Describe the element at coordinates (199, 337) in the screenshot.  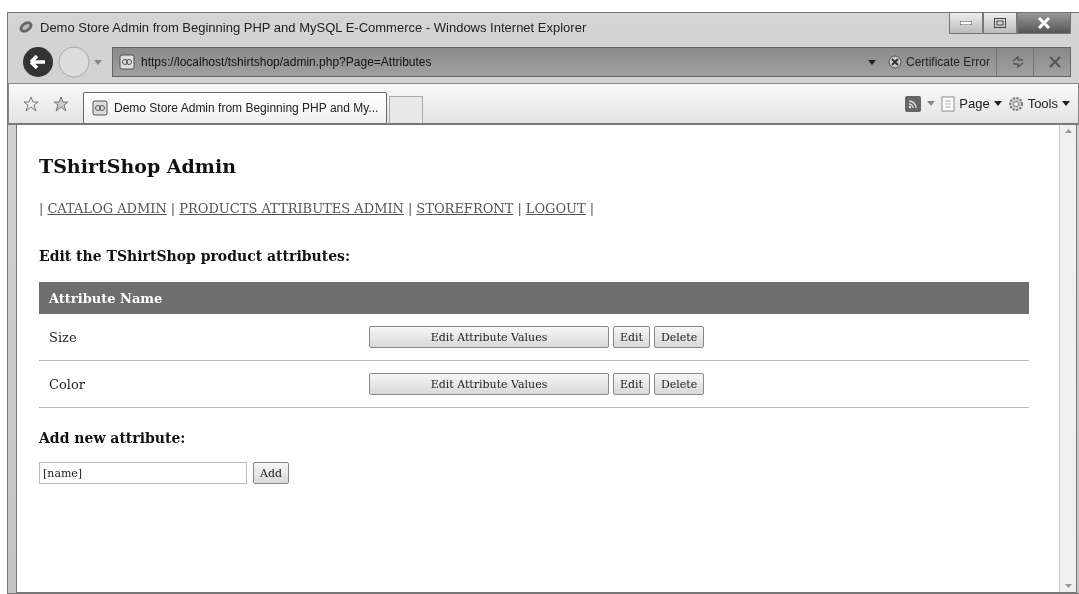
I see `table-cell: Size` at that location.